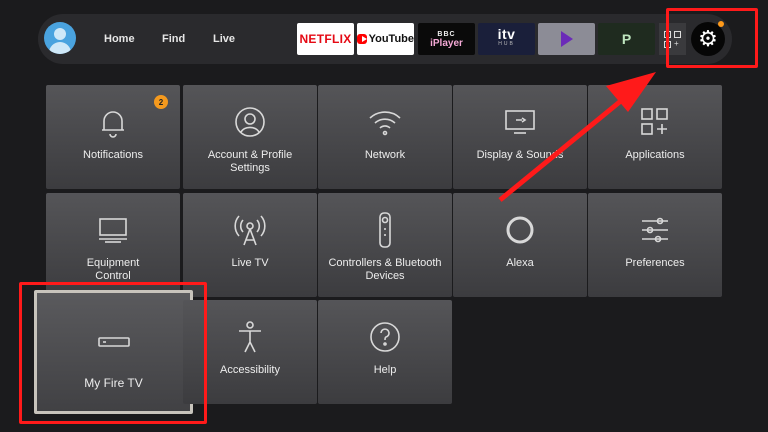 This screenshot has height=432, width=768. Describe the element at coordinates (577, 137) in the screenshot. I see `pointer-arrow` at that location.